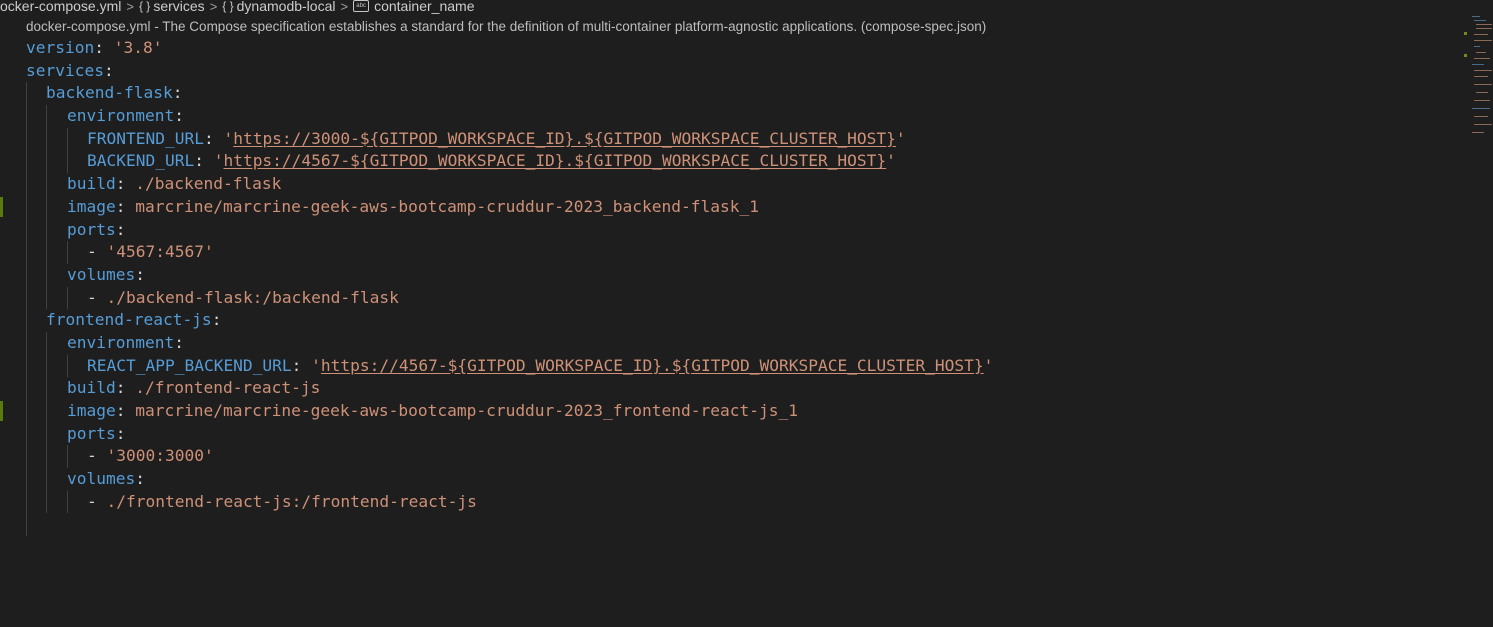 This screenshot has height=627, width=1493. What do you see at coordinates (730, 525) in the screenshot?
I see `code-line` at bounding box center [730, 525].